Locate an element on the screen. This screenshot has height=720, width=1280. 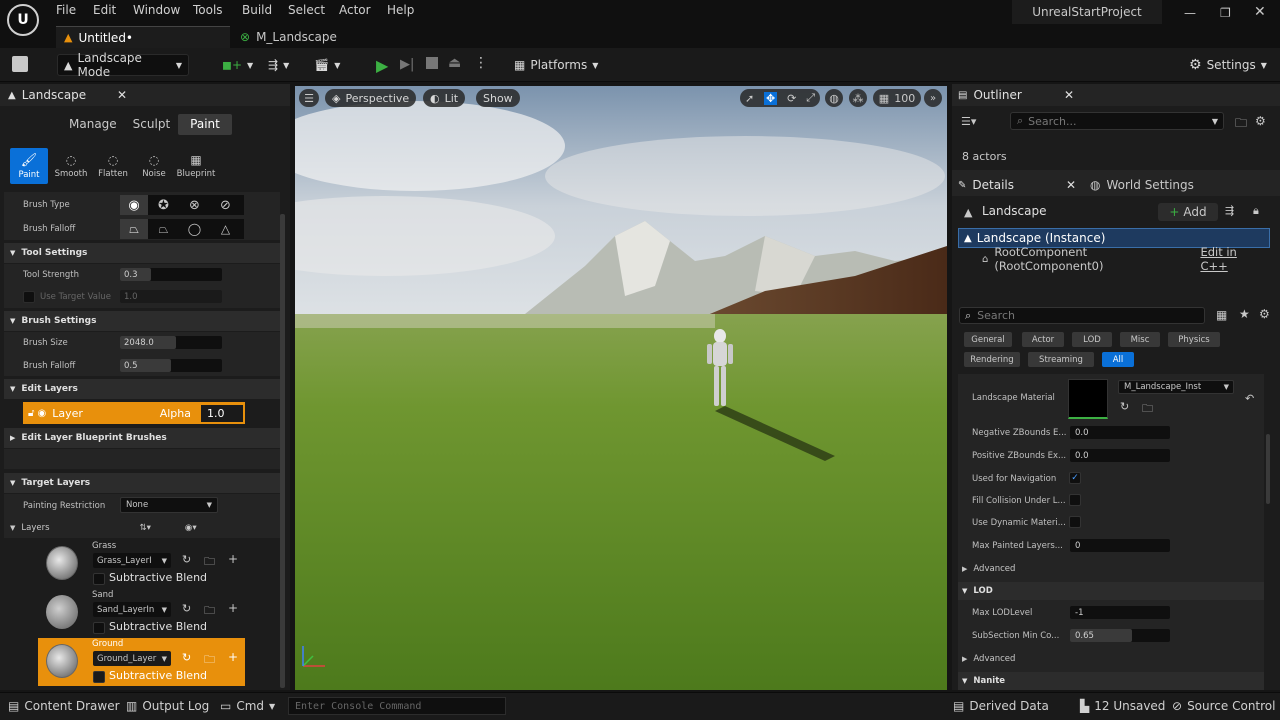
expand-toolbar-icon: » is located at coordinates (933, 98).